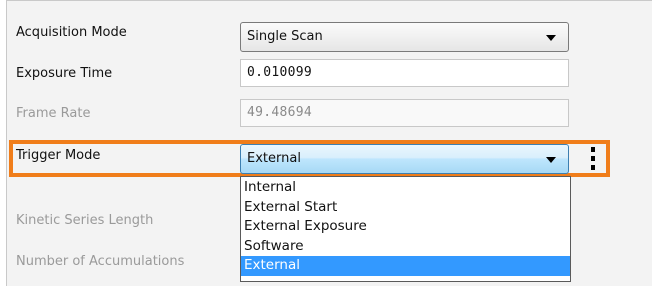 This screenshot has width=652, height=286. Describe the element at coordinates (404, 113) in the screenshot. I see `frame-rate-field: 49.48694` at that location.